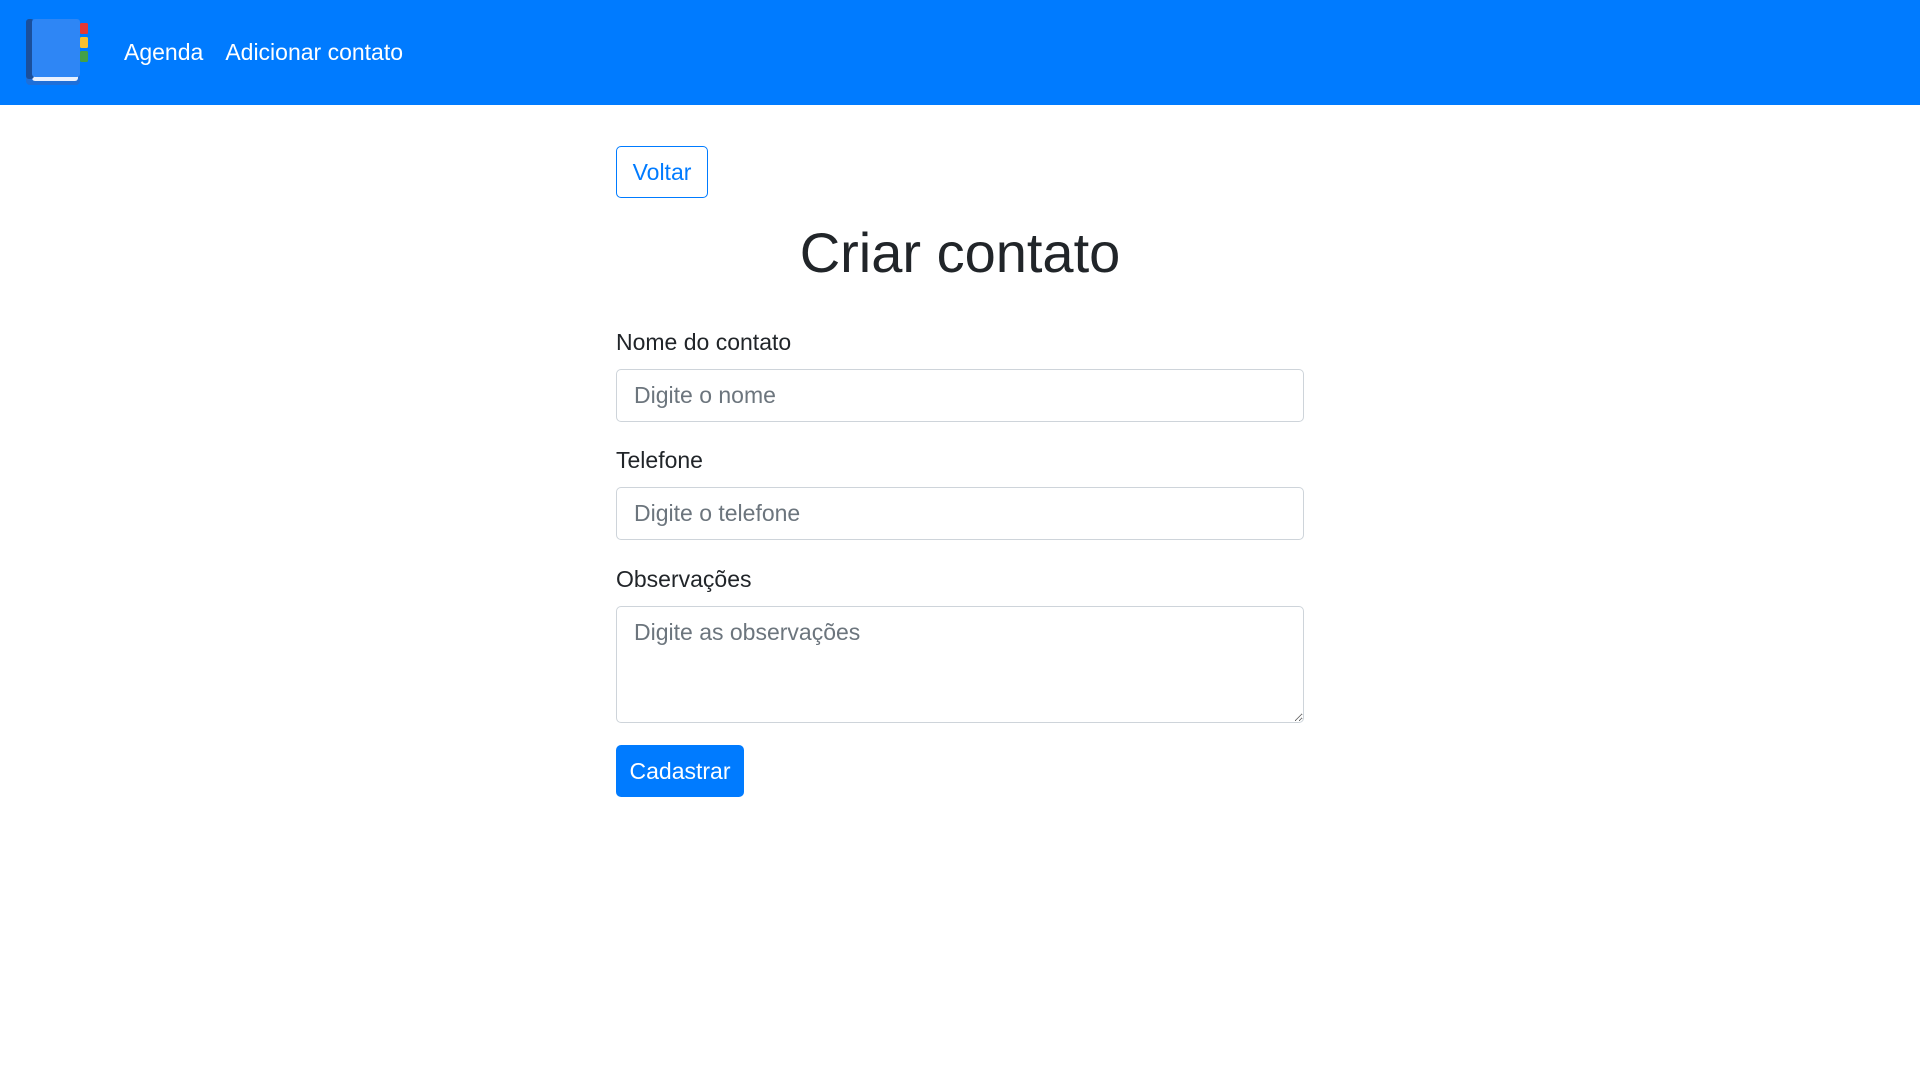 The width and height of the screenshot is (1920, 1080). I want to click on phone-input, so click(960, 513).